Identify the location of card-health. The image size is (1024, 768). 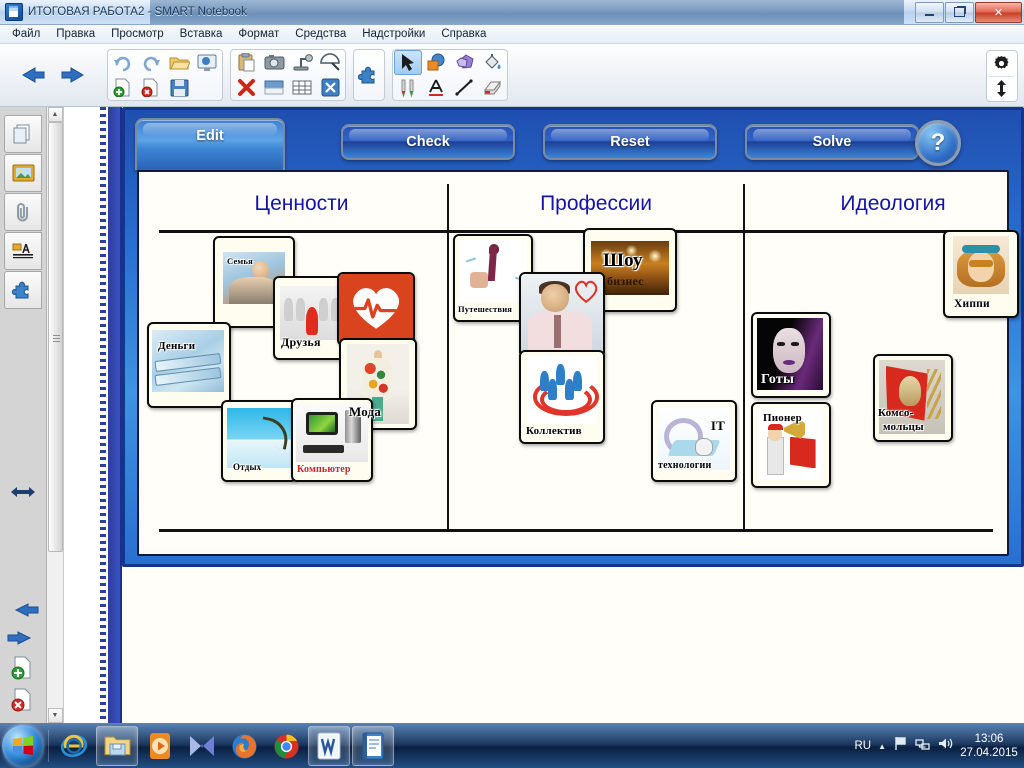
(376, 309).